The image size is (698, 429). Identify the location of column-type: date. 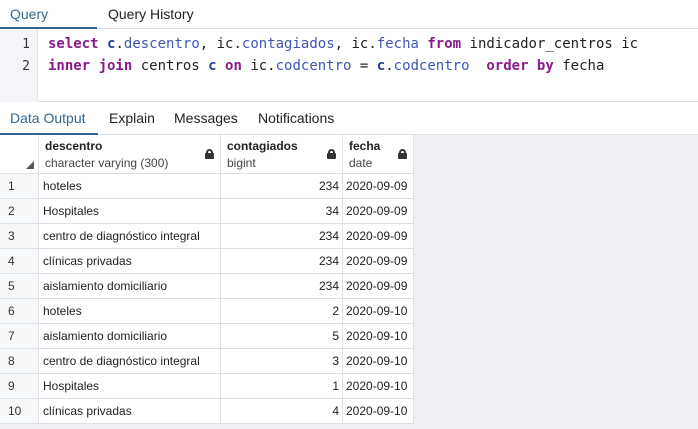
(361, 163).